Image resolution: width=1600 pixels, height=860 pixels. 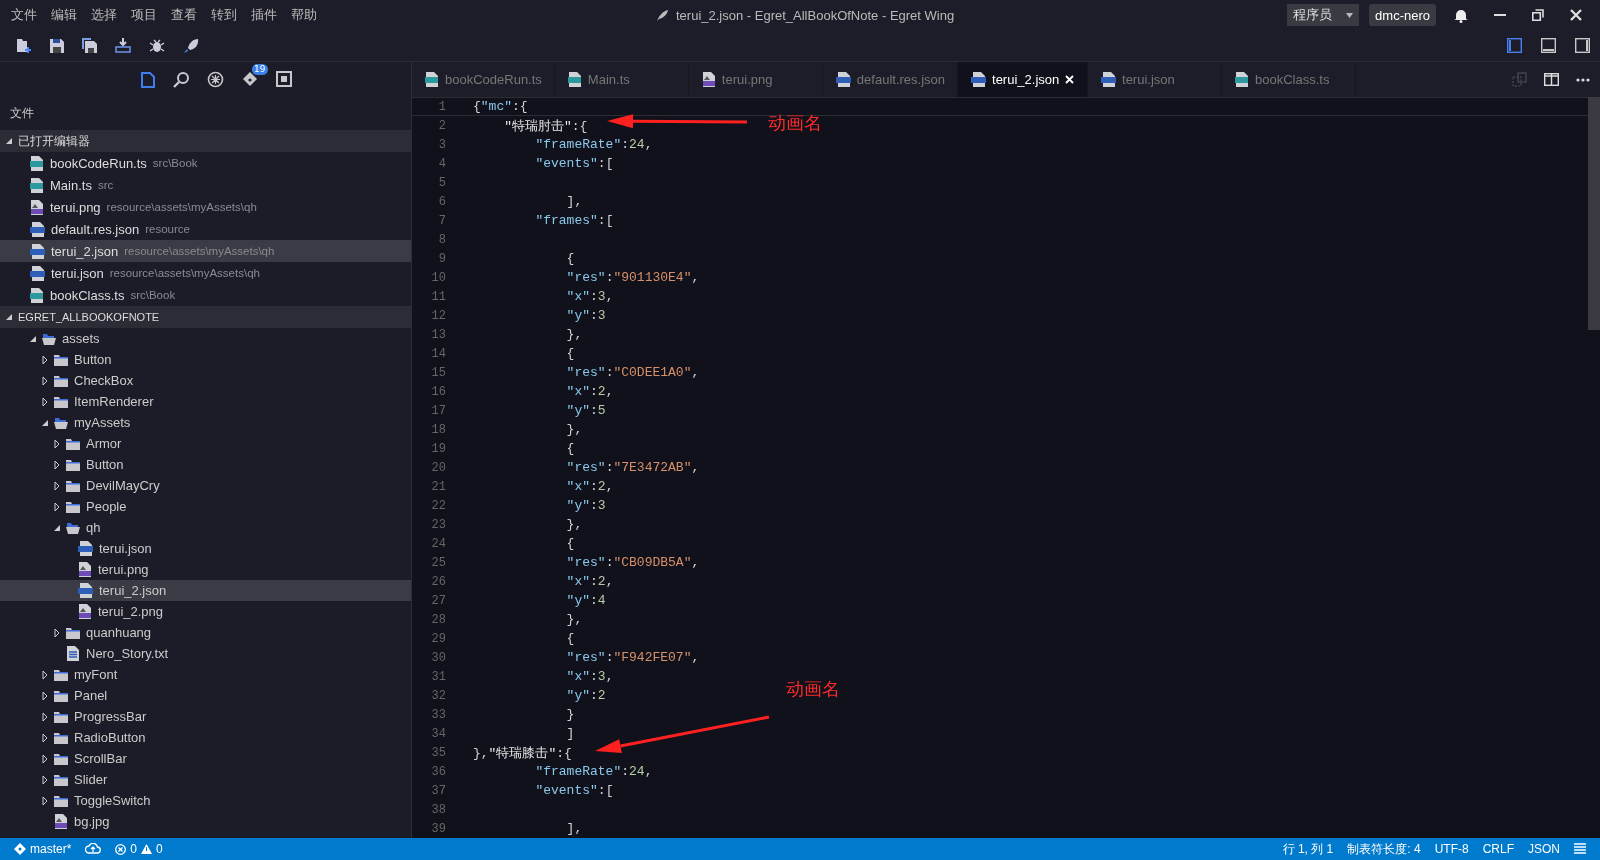 I want to click on tree-item: Panel, so click(x=205, y=695).